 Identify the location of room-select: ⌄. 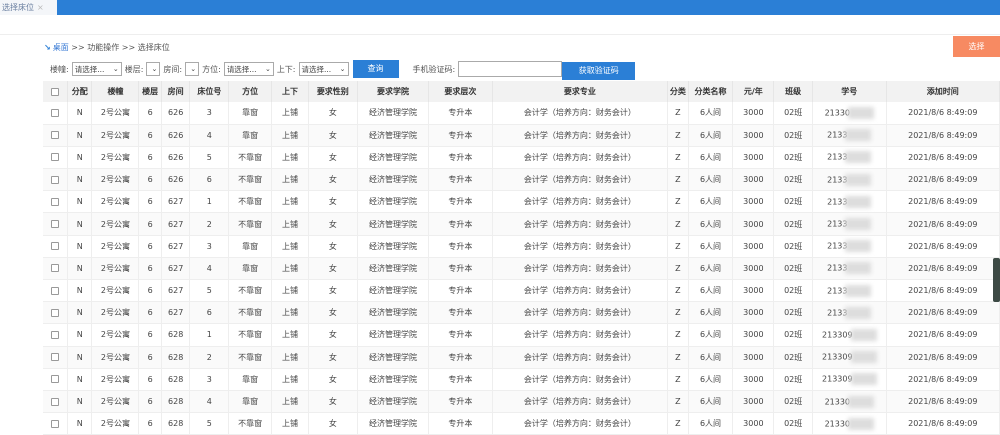
(192, 69).